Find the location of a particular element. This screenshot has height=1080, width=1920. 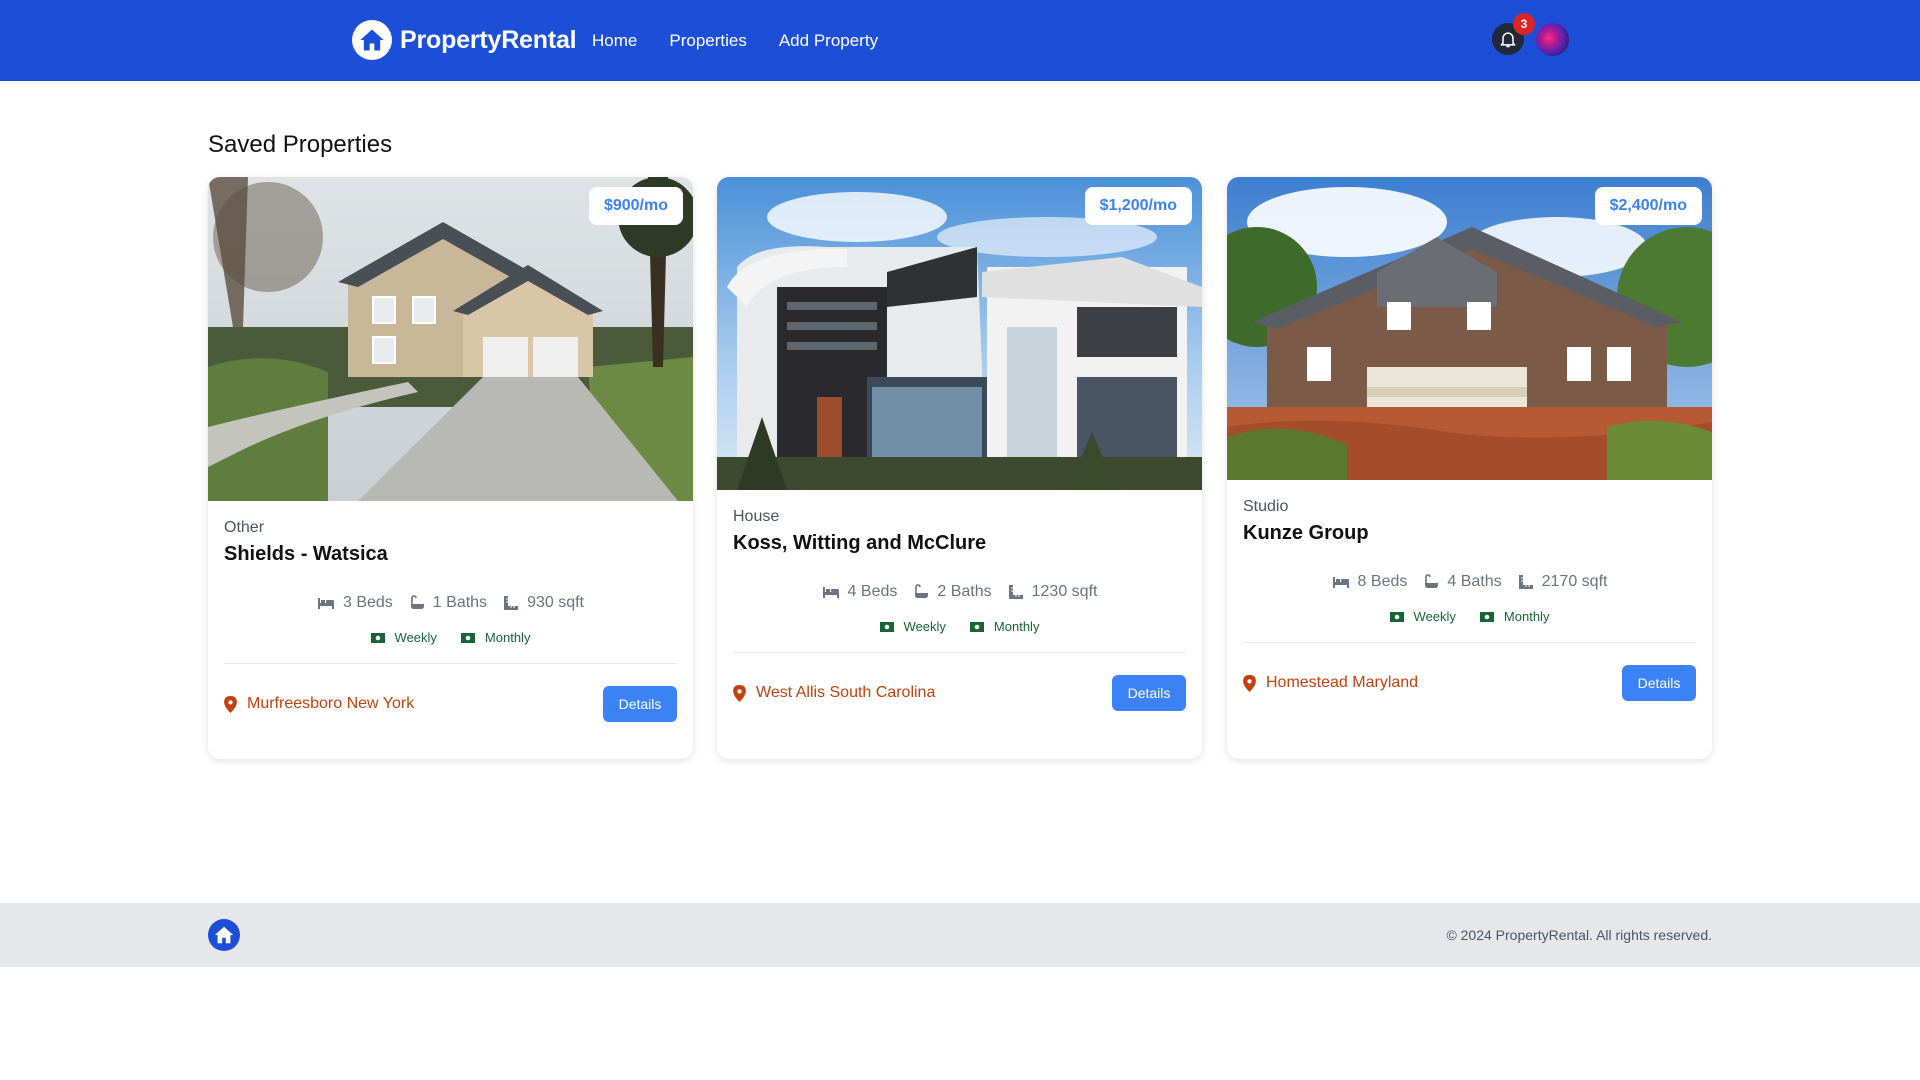

property-type: Other is located at coordinates (244, 527).